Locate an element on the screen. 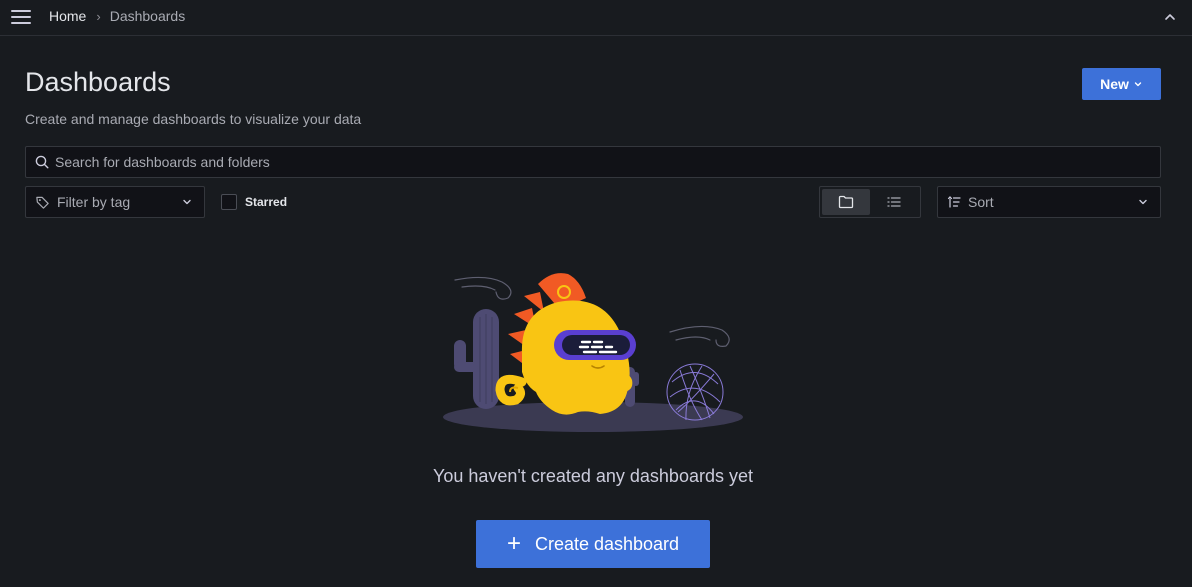  page-title: Dashboards is located at coordinates (98, 82).